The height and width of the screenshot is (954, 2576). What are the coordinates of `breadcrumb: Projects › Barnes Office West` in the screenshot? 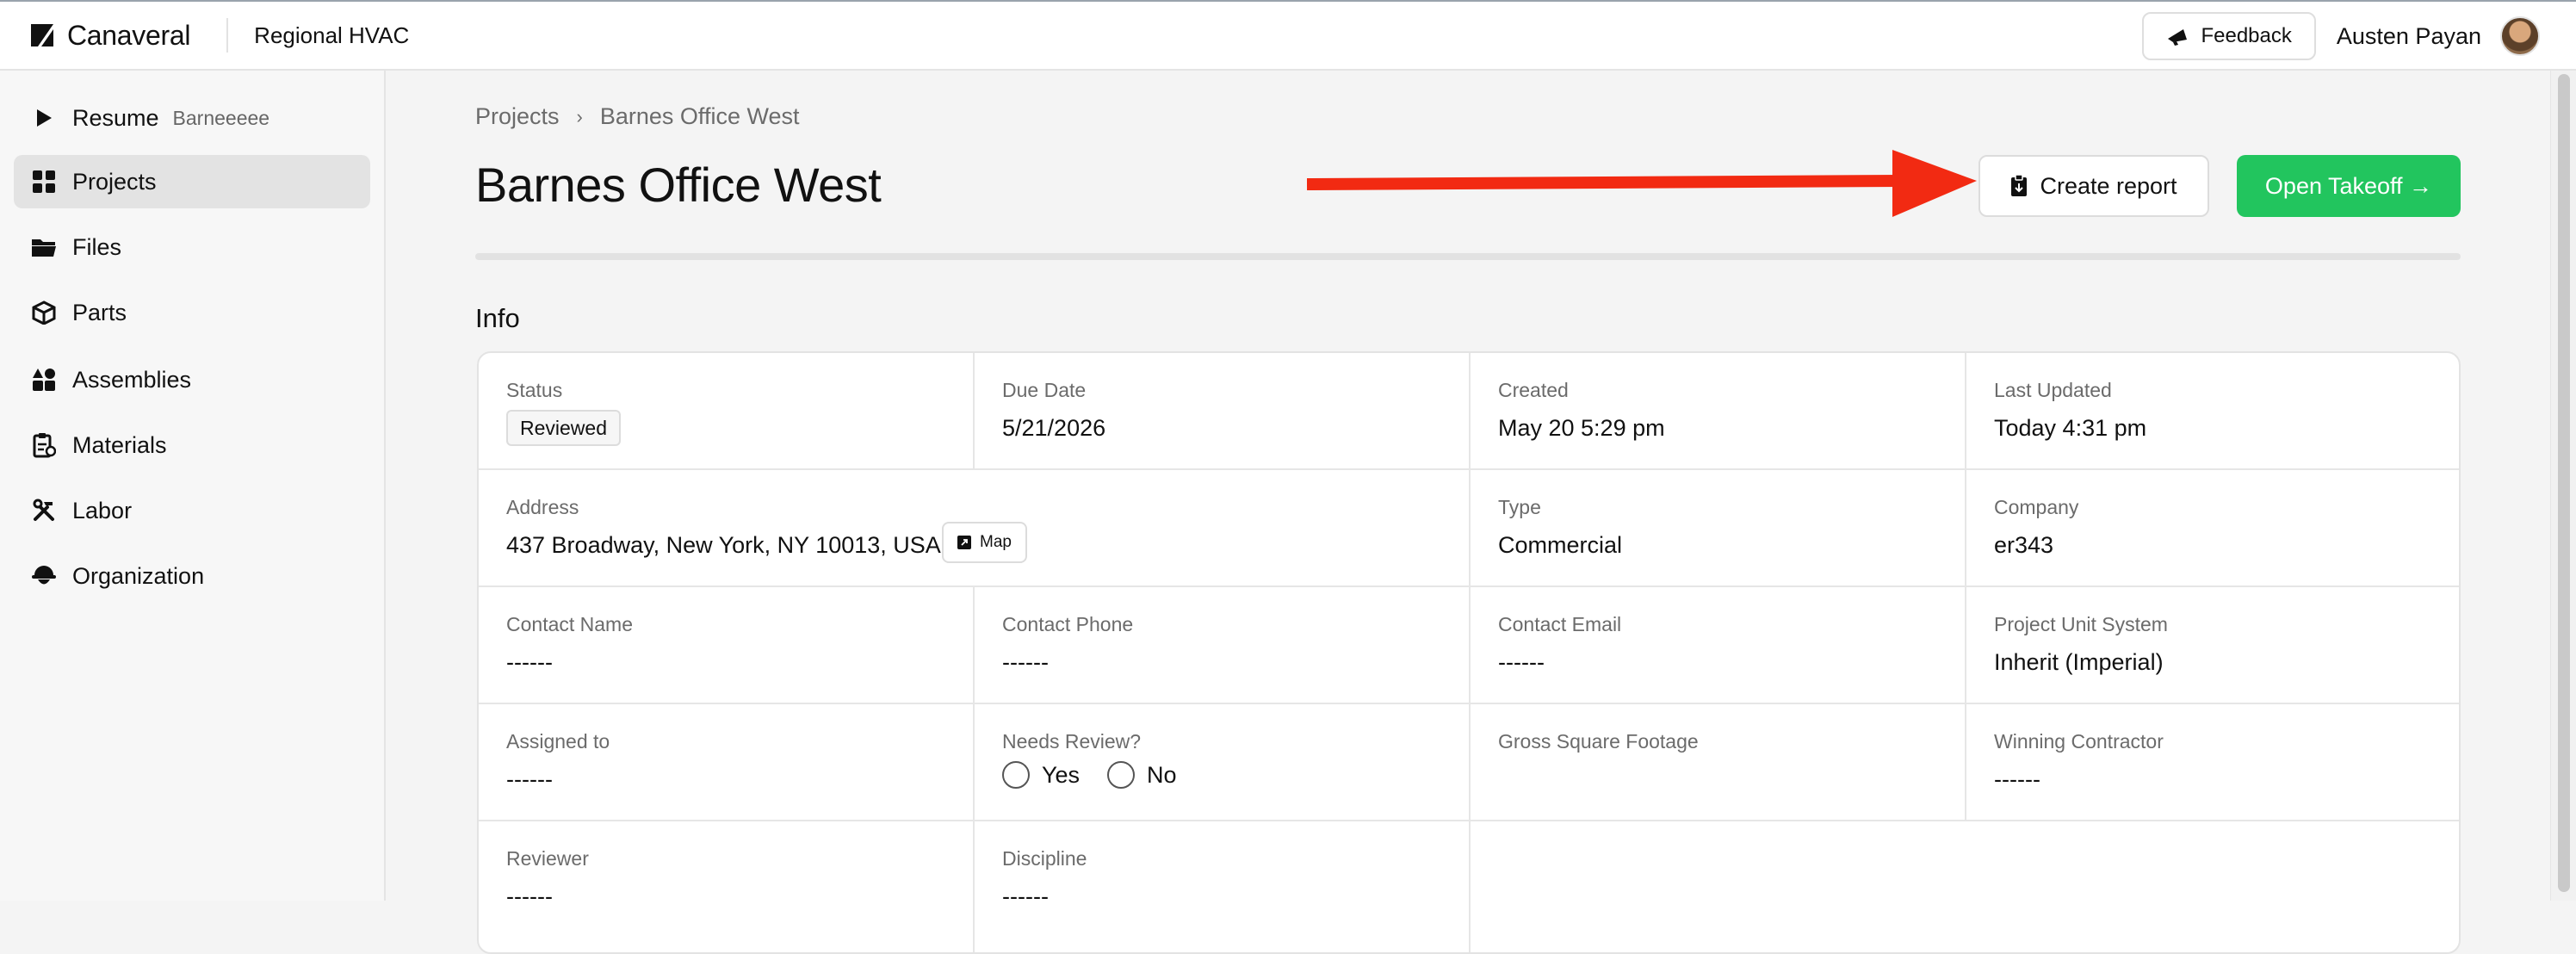 It's located at (637, 116).